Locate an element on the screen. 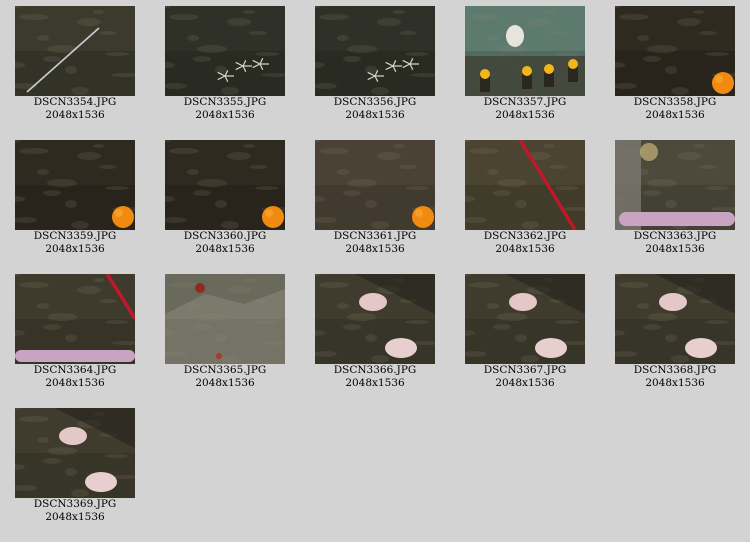 The image size is (750, 542). gallery-item: DSCN3362.JPG 2048x1536 is located at coordinates (525, 198).